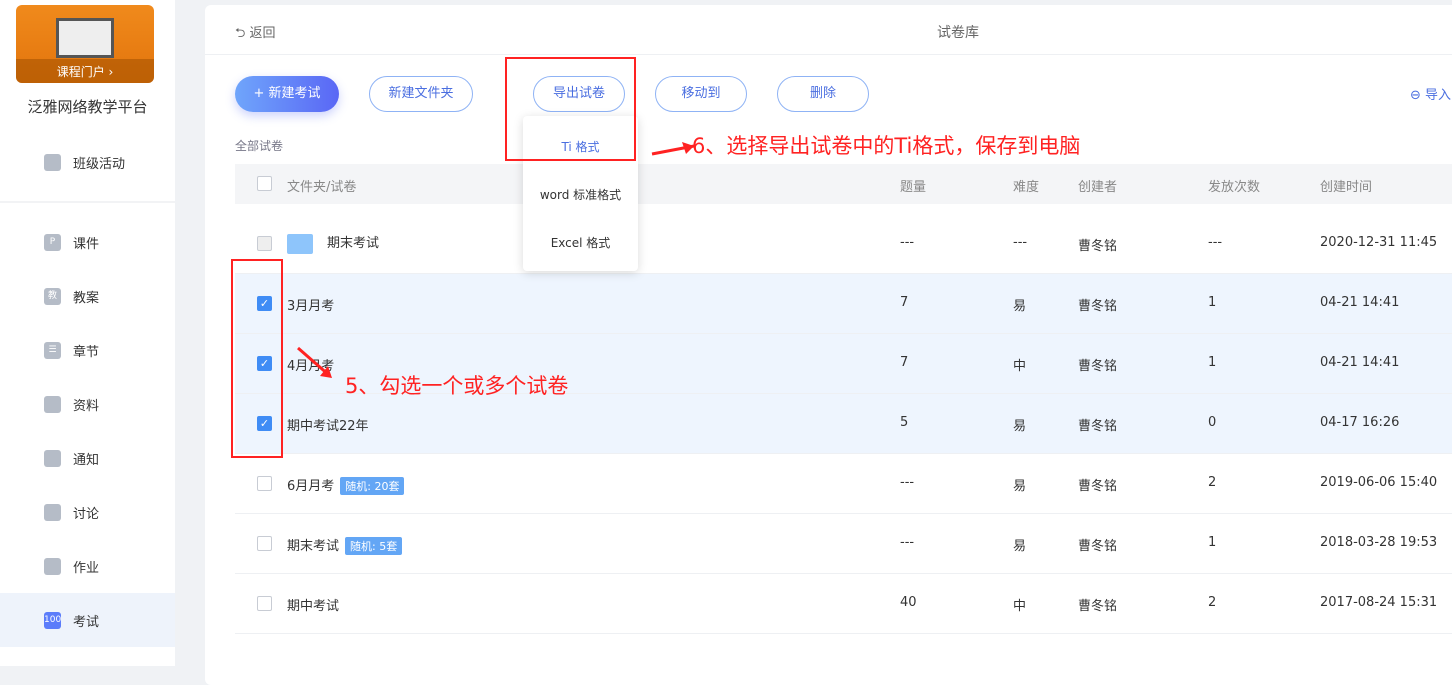  What do you see at coordinates (1379, 482) in the screenshot?
I see `created-cell: 2019-06-06 15:40` at bounding box center [1379, 482].